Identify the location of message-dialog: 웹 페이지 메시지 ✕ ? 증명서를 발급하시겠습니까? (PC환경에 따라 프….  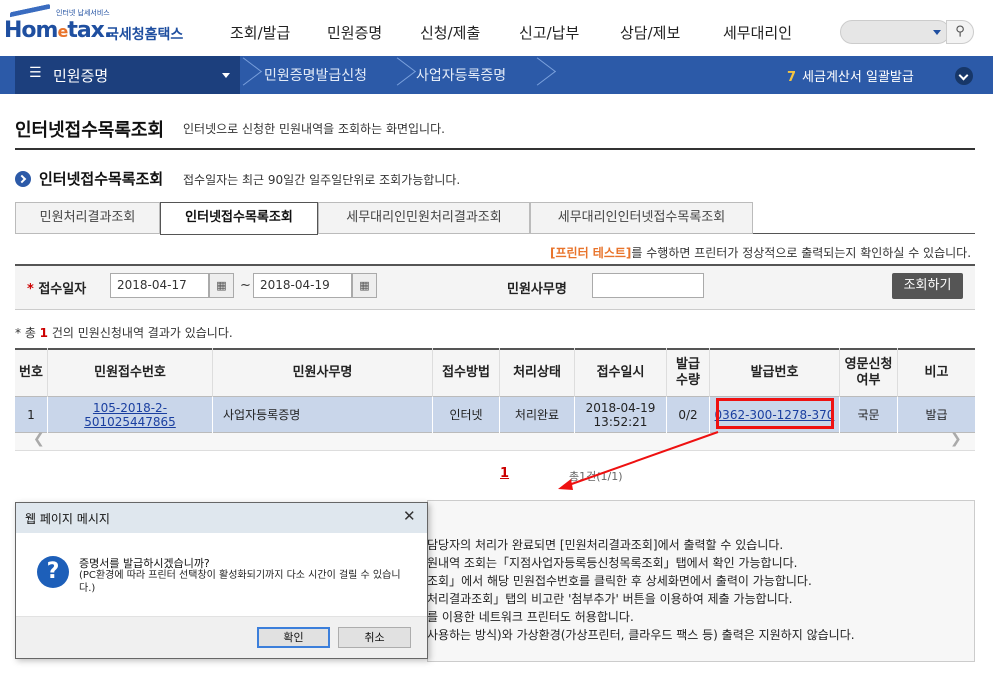
(221, 580).